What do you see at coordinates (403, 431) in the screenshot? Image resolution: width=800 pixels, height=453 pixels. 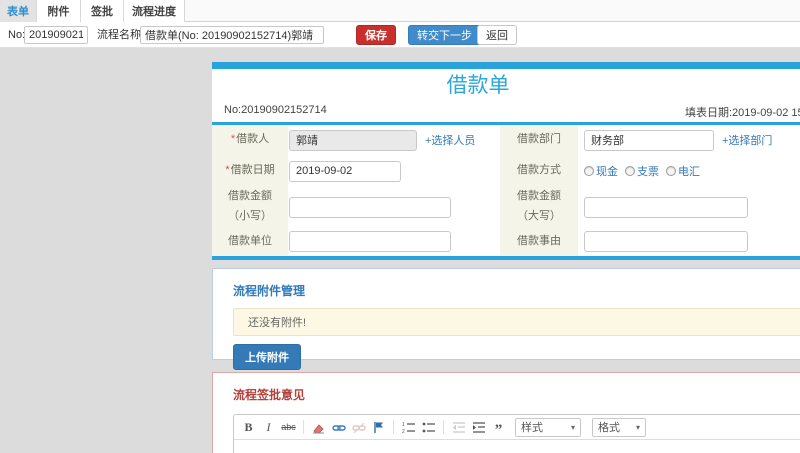 I see `svg-text: 2` at bounding box center [403, 431].